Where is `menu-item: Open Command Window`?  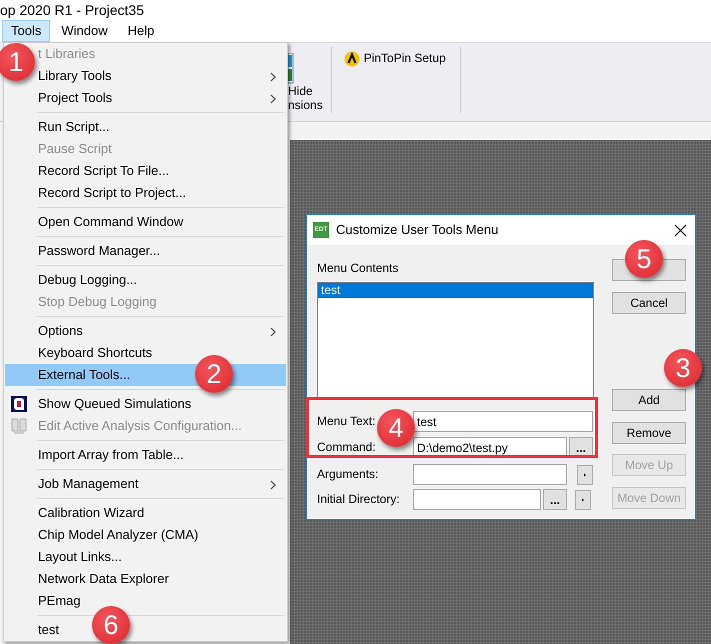
menu-item: Open Command Window is located at coordinates (111, 221).